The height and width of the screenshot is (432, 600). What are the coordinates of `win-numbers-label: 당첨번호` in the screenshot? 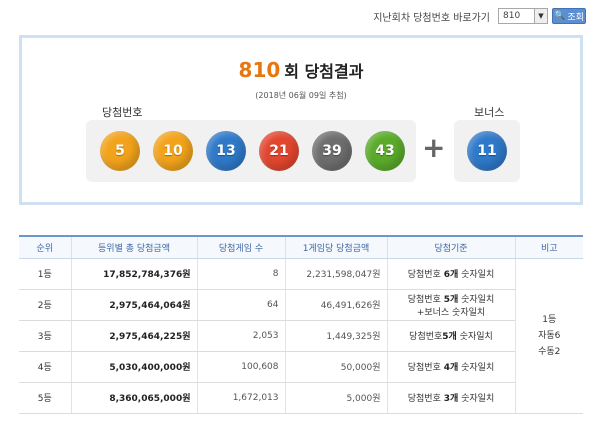 It's located at (122, 112).